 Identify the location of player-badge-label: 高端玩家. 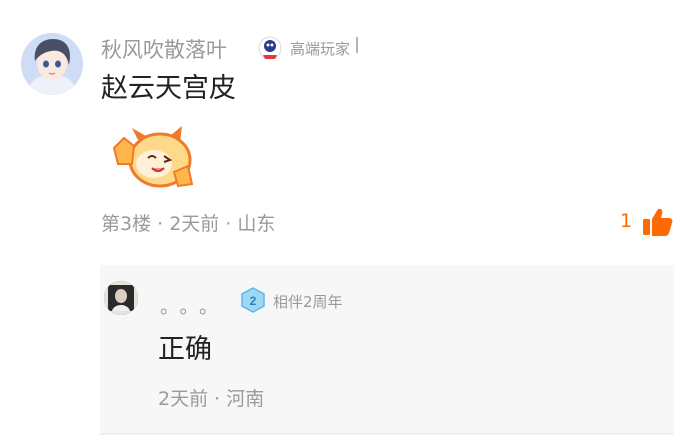
(320, 49).